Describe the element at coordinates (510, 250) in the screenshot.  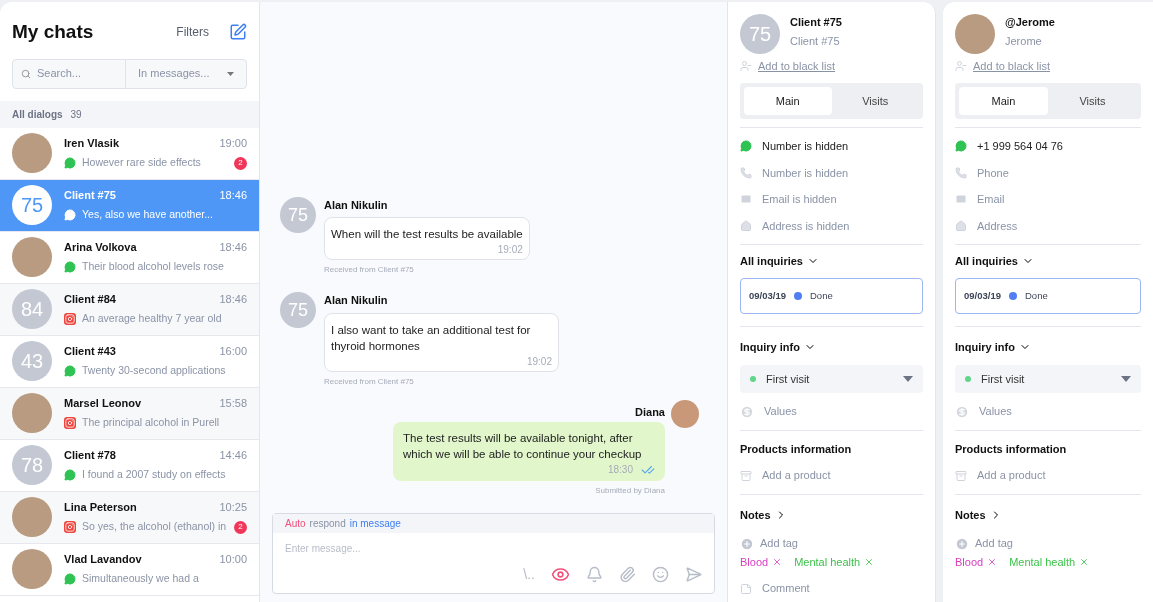
I see `message-time: 19:02` at that location.